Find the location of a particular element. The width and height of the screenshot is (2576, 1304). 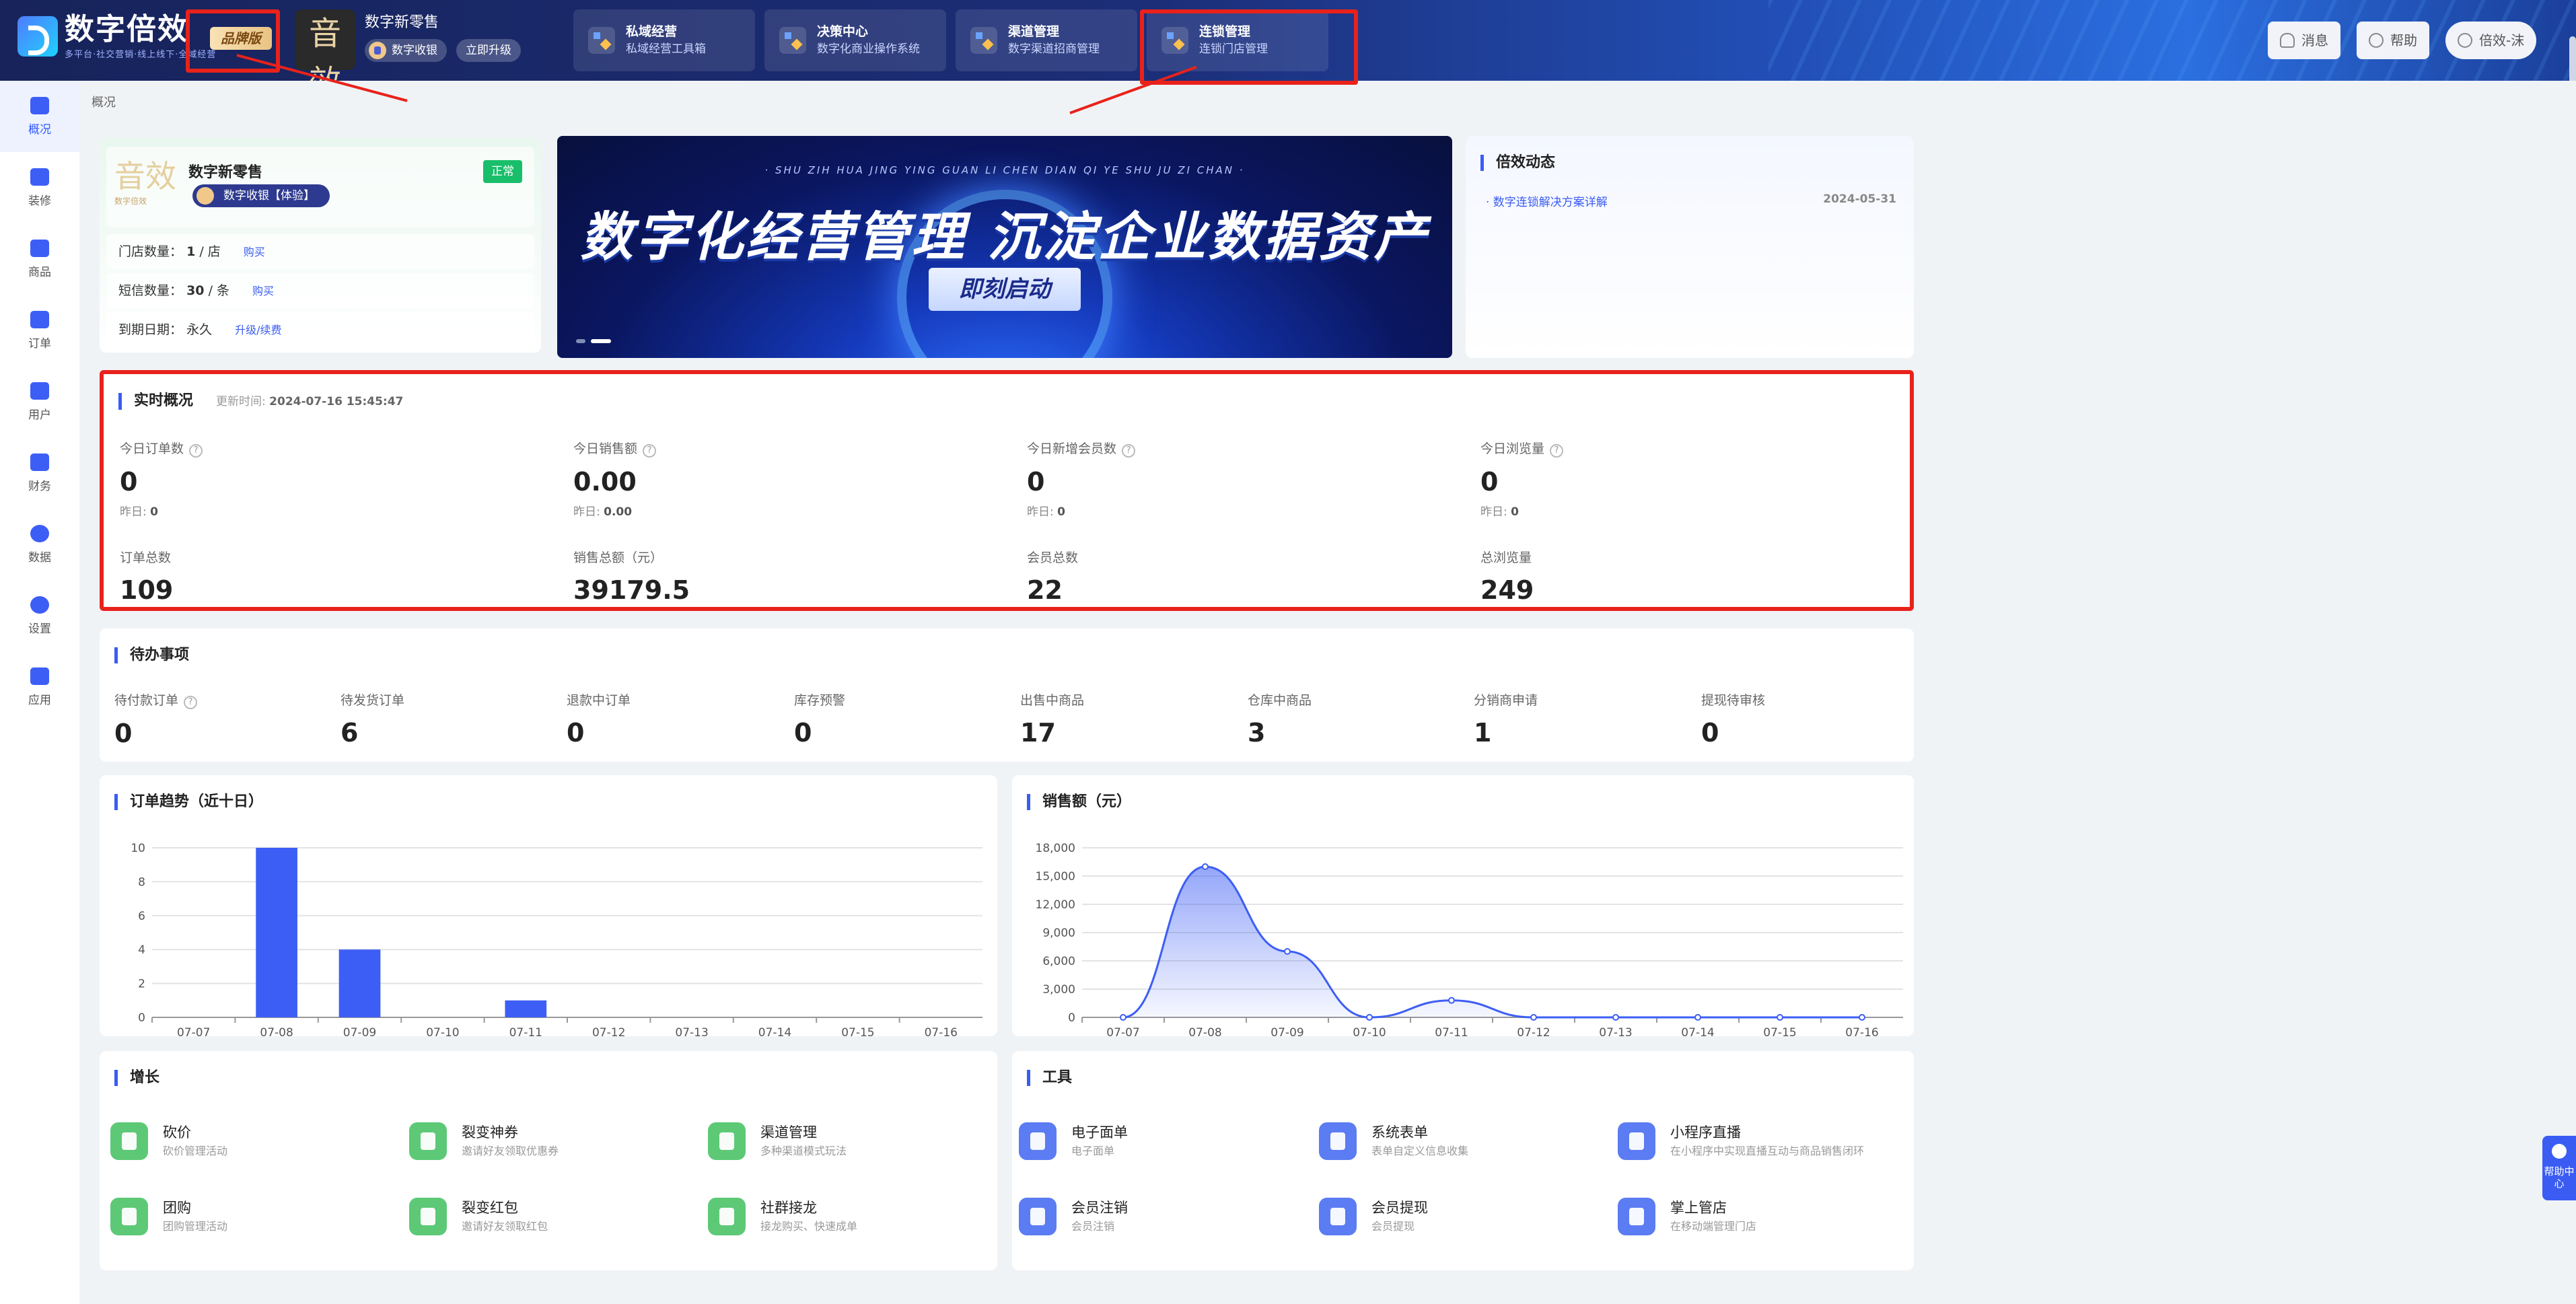

group-buy-icon is located at coordinates (129, 1216).